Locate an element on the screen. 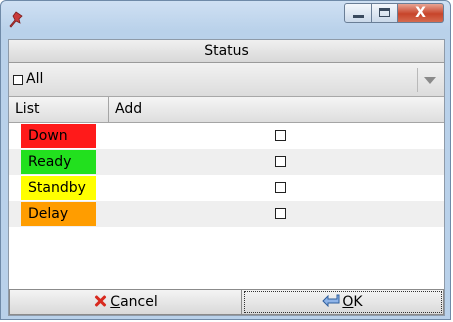  column-header-add: Add is located at coordinates (276, 109).